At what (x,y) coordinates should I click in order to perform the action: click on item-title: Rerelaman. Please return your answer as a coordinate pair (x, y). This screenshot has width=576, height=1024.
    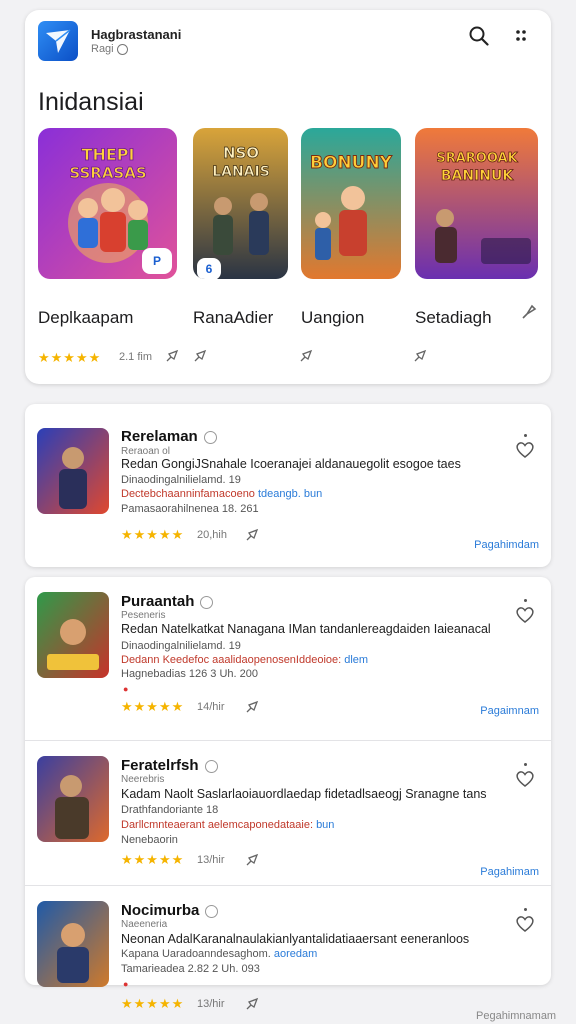
    Looking at the image, I should click on (169, 436).